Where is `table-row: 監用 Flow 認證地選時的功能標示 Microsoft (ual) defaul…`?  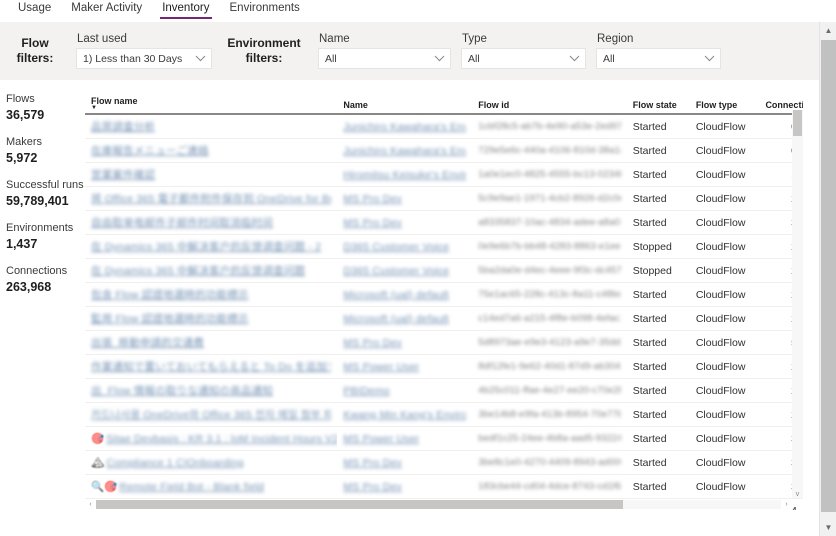
table-row: 監用 Flow 認證地選時的功能標示 Microsoft (ual) defaul… is located at coordinates (444, 318).